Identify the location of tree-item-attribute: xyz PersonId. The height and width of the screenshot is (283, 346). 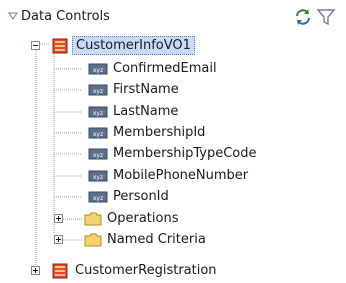
(173, 197).